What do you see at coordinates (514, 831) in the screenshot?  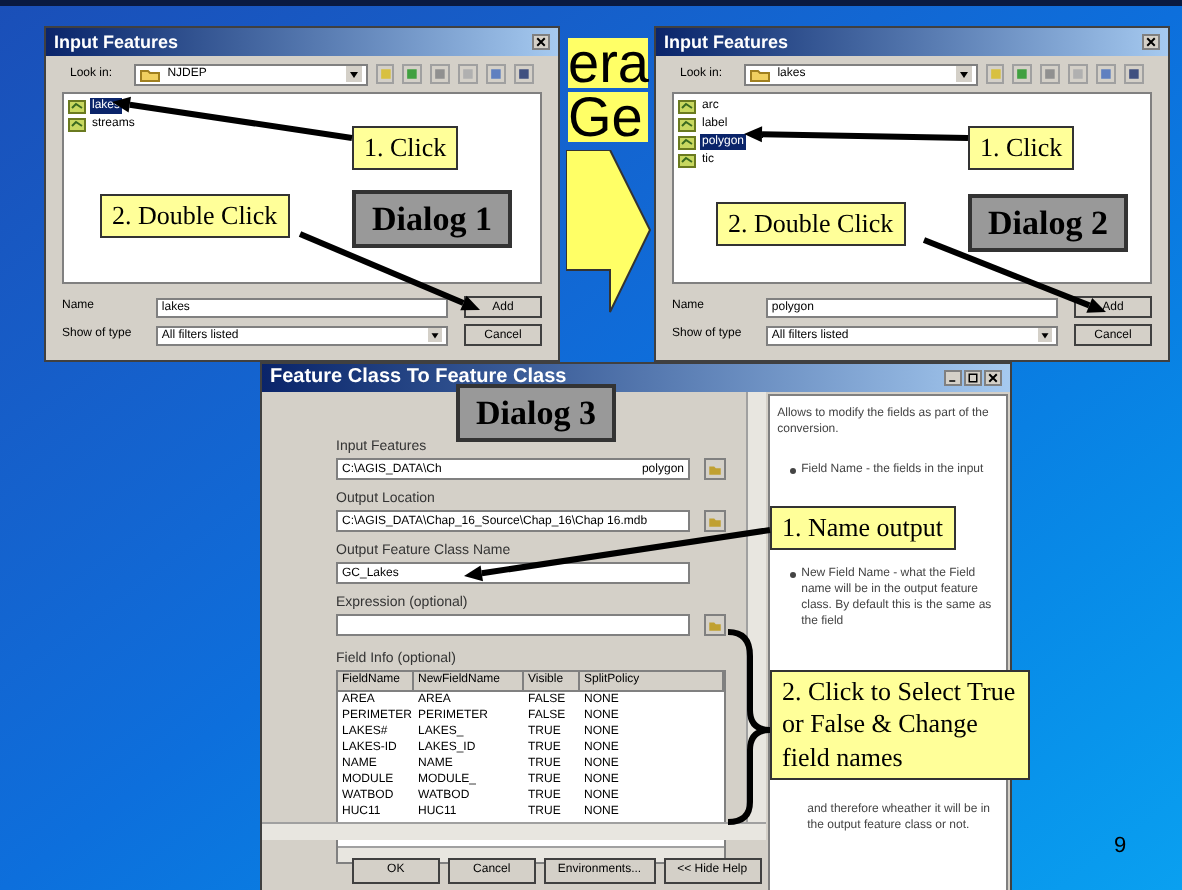 I see `horizontal-scrollbar` at bounding box center [514, 831].